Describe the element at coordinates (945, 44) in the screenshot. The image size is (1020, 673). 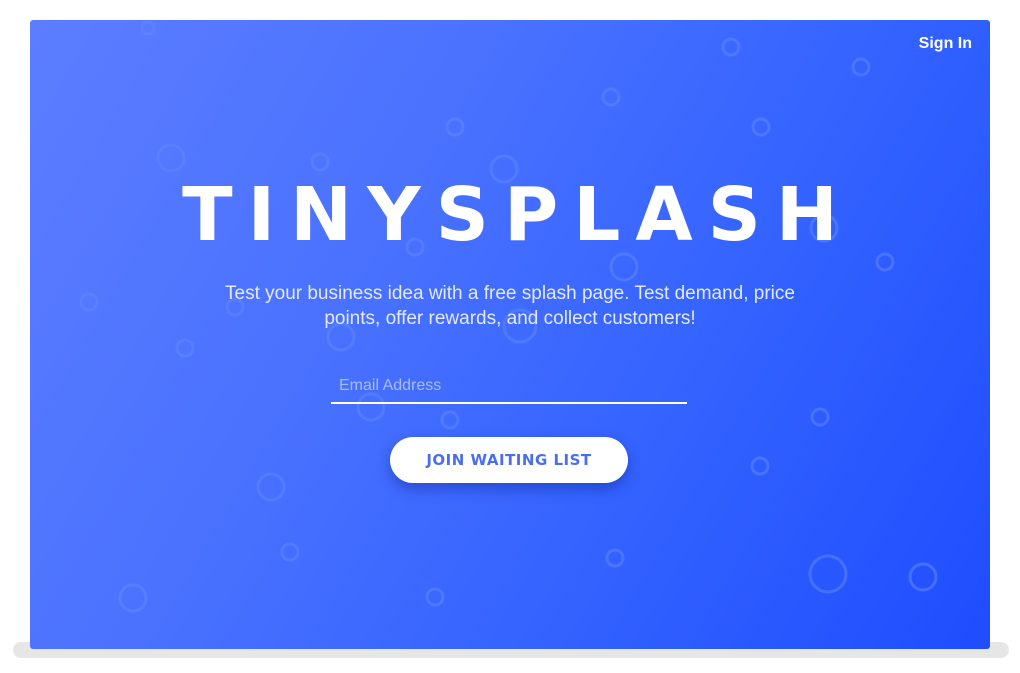
I see `sign-in-link: Sign In` at that location.